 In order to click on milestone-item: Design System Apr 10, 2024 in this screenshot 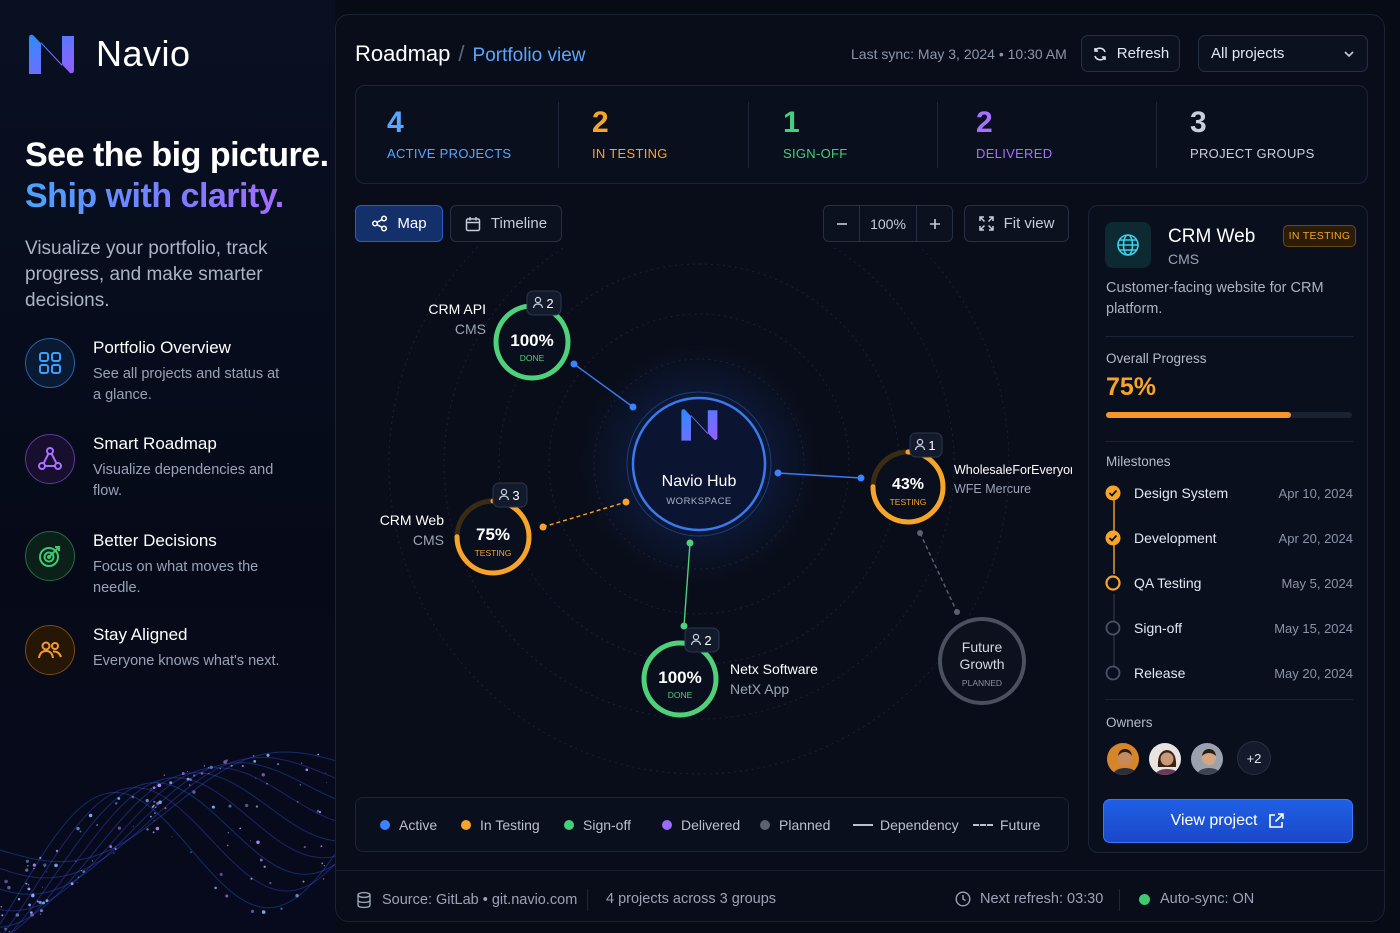, I will do `click(1229, 493)`.